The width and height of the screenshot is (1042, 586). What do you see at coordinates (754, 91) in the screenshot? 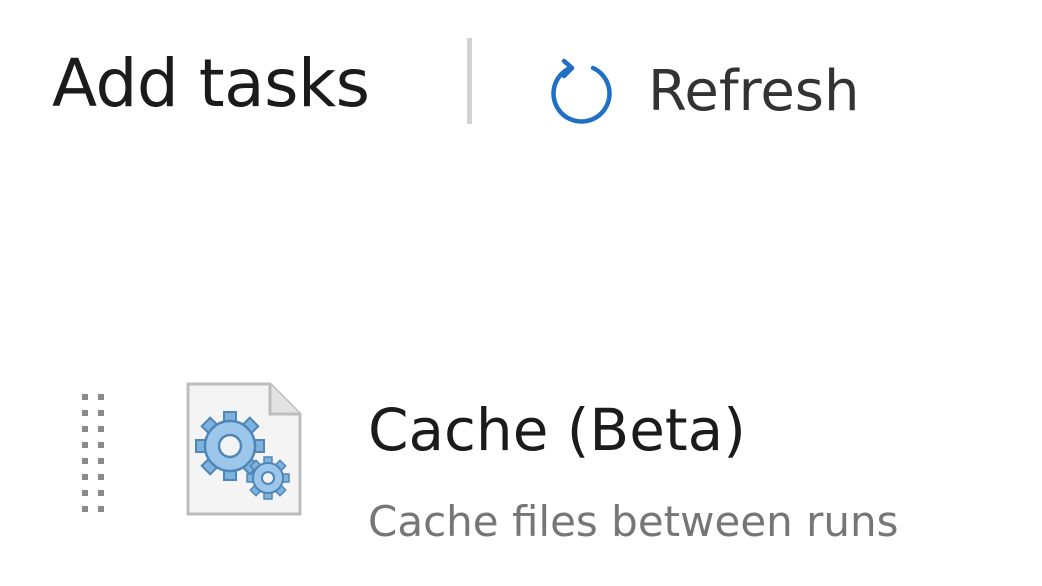
I see `refresh-label: Refresh` at bounding box center [754, 91].